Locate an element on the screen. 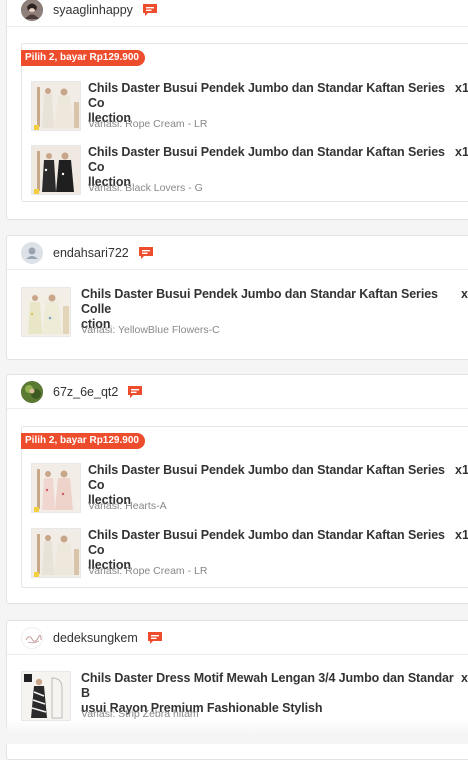 This screenshot has height=760, width=468. order-header: endahsari722 is located at coordinates (237, 253).